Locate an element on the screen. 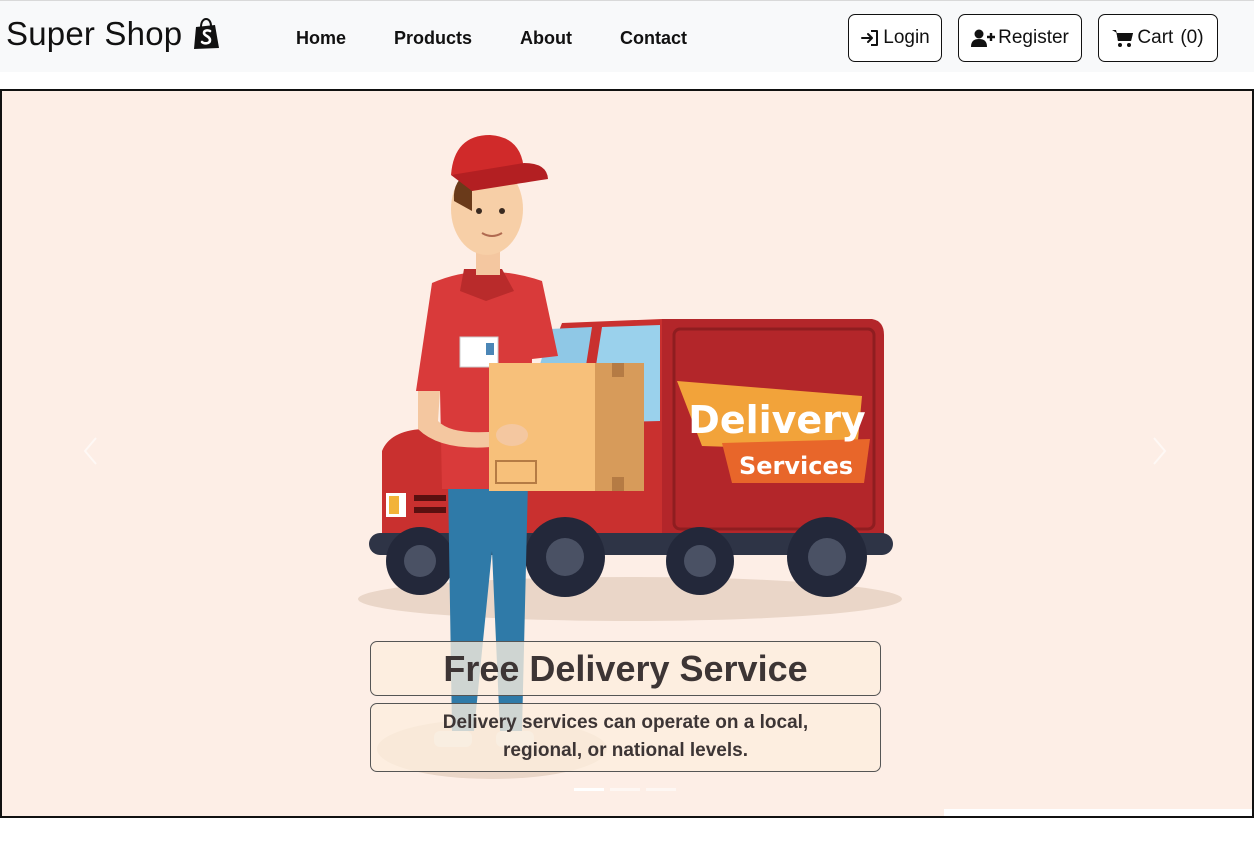 The height and width of the screenshot is (847, 1254). shopify-bag-icon is located at coordinates (207, 33).